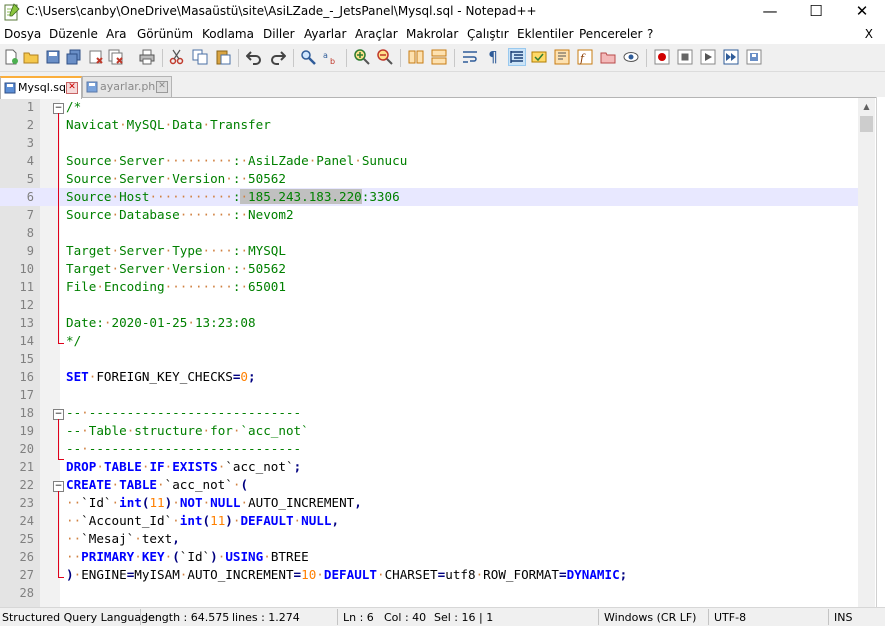 The width and height of the screenshot is (885, 626). Describe the element at coordinates (866, 353) in the screenshot. I see `vertical-scrollbar: ▲` at that location.